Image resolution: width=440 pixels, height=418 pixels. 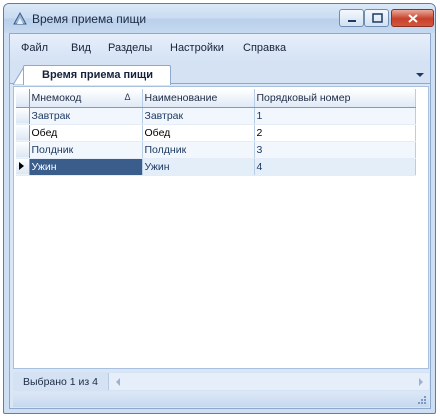 What do you see at coordinates (335, 98) in the screenshot?
I see `column-header-order-number: Порядковый номер` at bounding box center [335, 98].